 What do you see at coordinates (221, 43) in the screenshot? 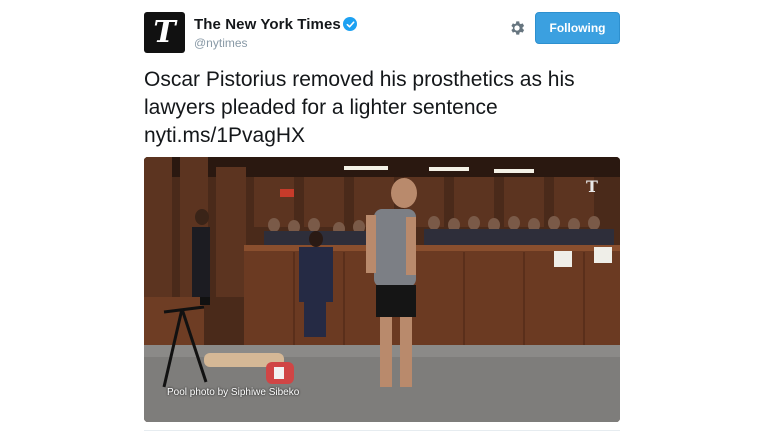
I see `account-handle: @nytimes` at bounding box center [221, 43].